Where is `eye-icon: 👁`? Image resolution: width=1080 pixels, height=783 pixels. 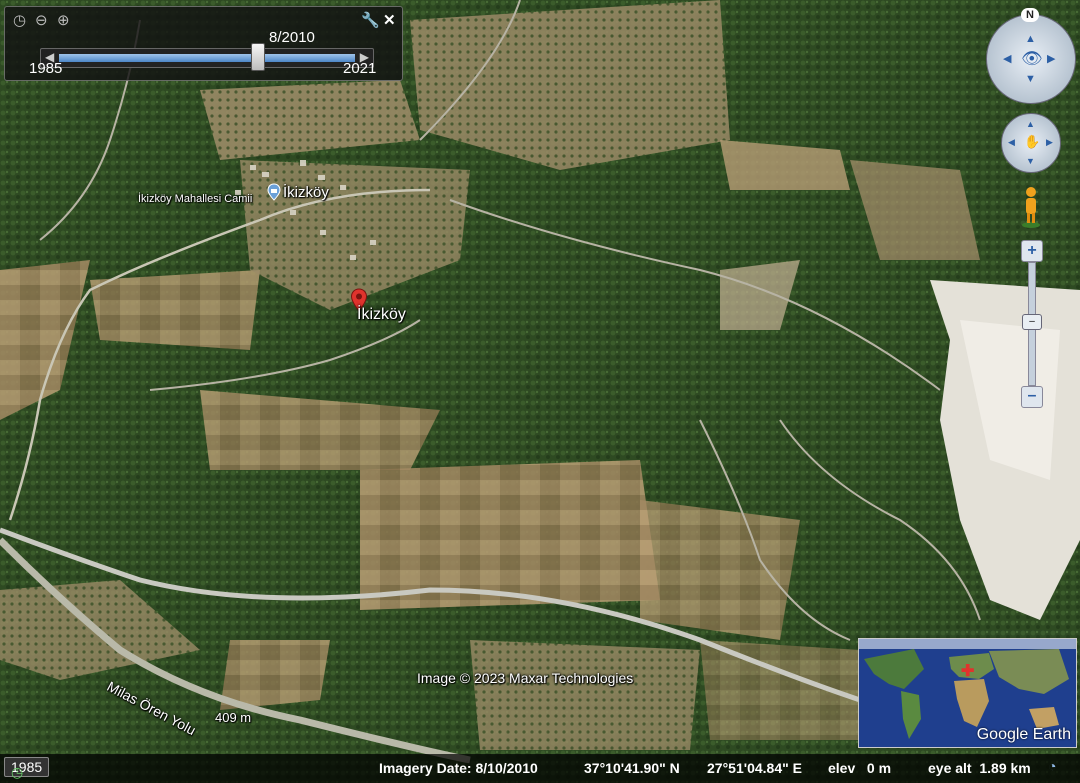 eye-icon: 👁 is located at coordinates (1032, 58).